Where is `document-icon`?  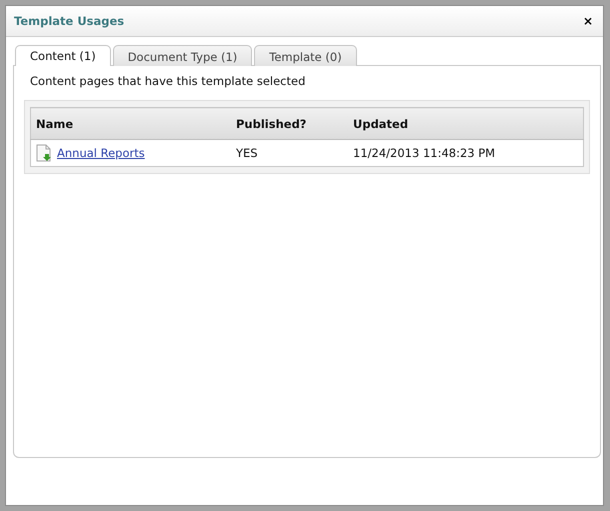 document-icon is located at coordinates (44, 153).